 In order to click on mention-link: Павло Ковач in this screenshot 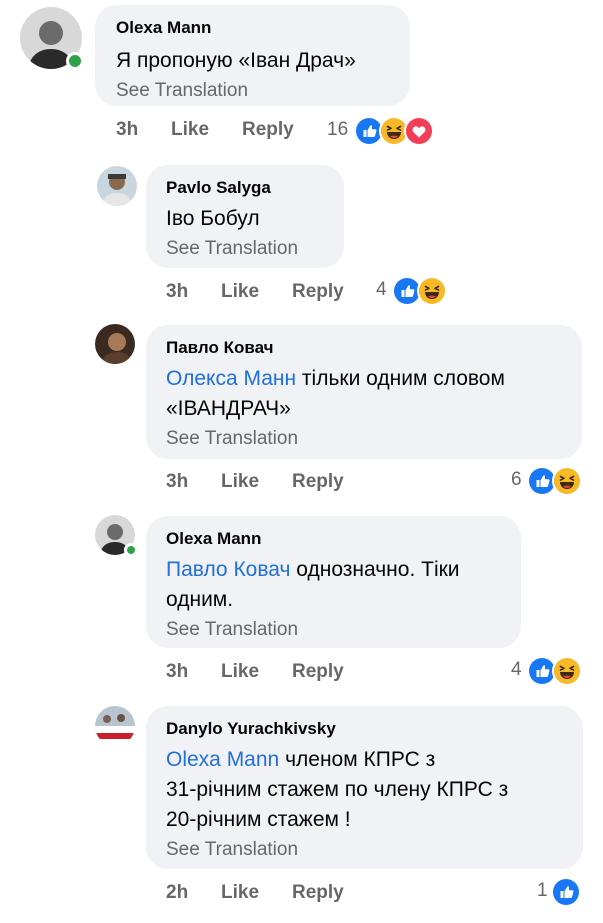, I will do `click(228, 569)`.